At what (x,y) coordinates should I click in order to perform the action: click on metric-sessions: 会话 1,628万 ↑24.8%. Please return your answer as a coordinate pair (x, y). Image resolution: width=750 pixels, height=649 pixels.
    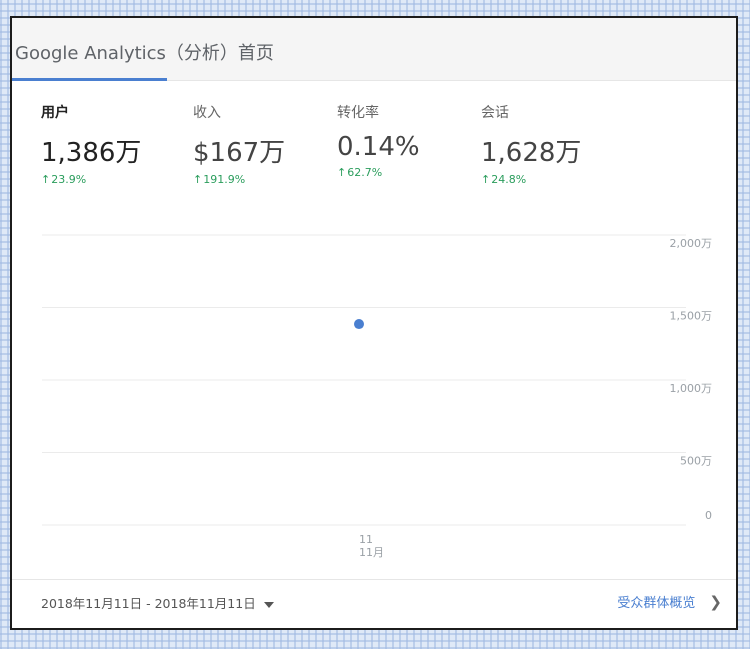
    Looking at the image, I should click on (551, 144).